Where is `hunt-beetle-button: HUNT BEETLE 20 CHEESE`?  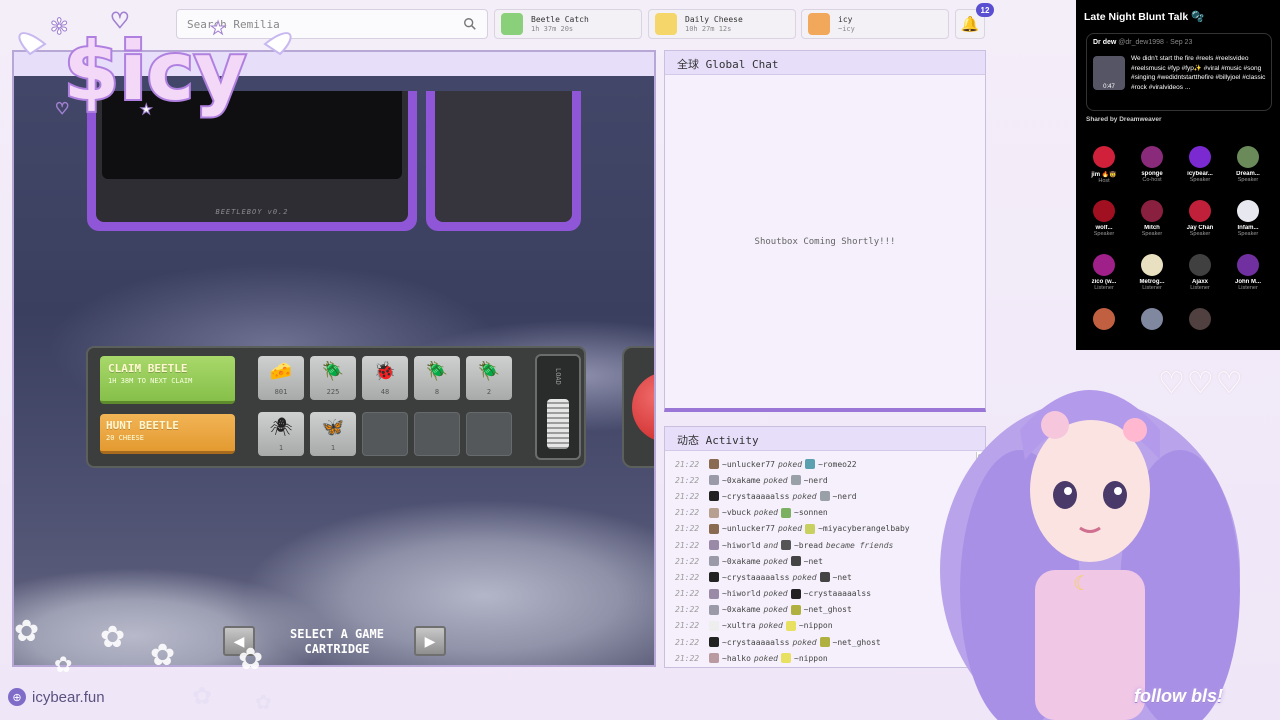 hunt-beetle-button: HUNT BEETLE 20 CHEESE is located at coordinates (167, 434).